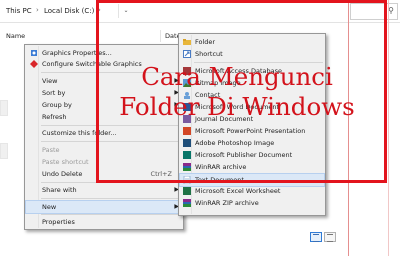 The height and width of the screenshot is (256, 400). Describe the element at coordinates (187, 203) in the screenshot. I see `winrar-zip-icon` at that location.